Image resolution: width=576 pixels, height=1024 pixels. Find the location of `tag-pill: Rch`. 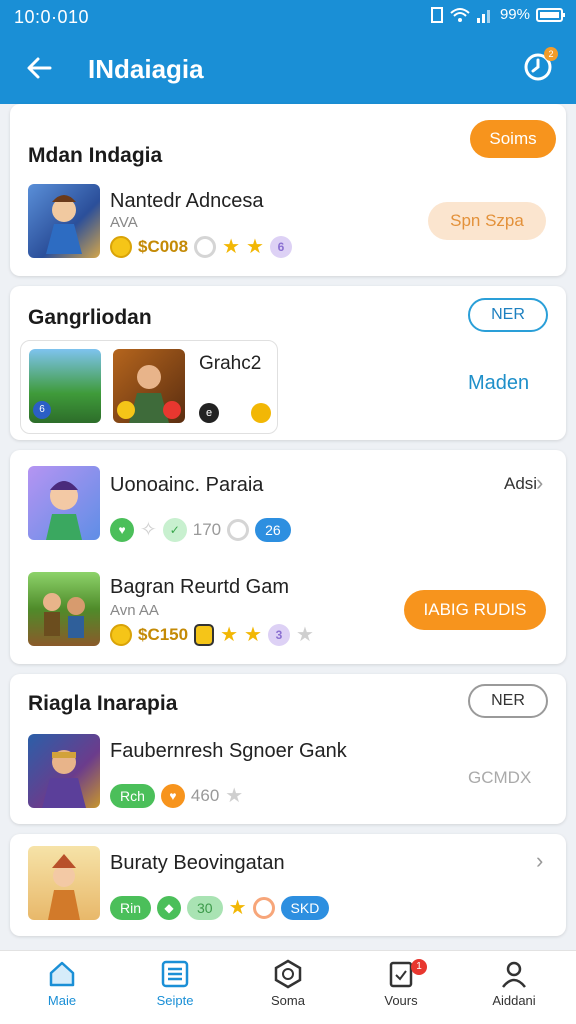

tag-pill: Rch is located at coordinates (132, 796).